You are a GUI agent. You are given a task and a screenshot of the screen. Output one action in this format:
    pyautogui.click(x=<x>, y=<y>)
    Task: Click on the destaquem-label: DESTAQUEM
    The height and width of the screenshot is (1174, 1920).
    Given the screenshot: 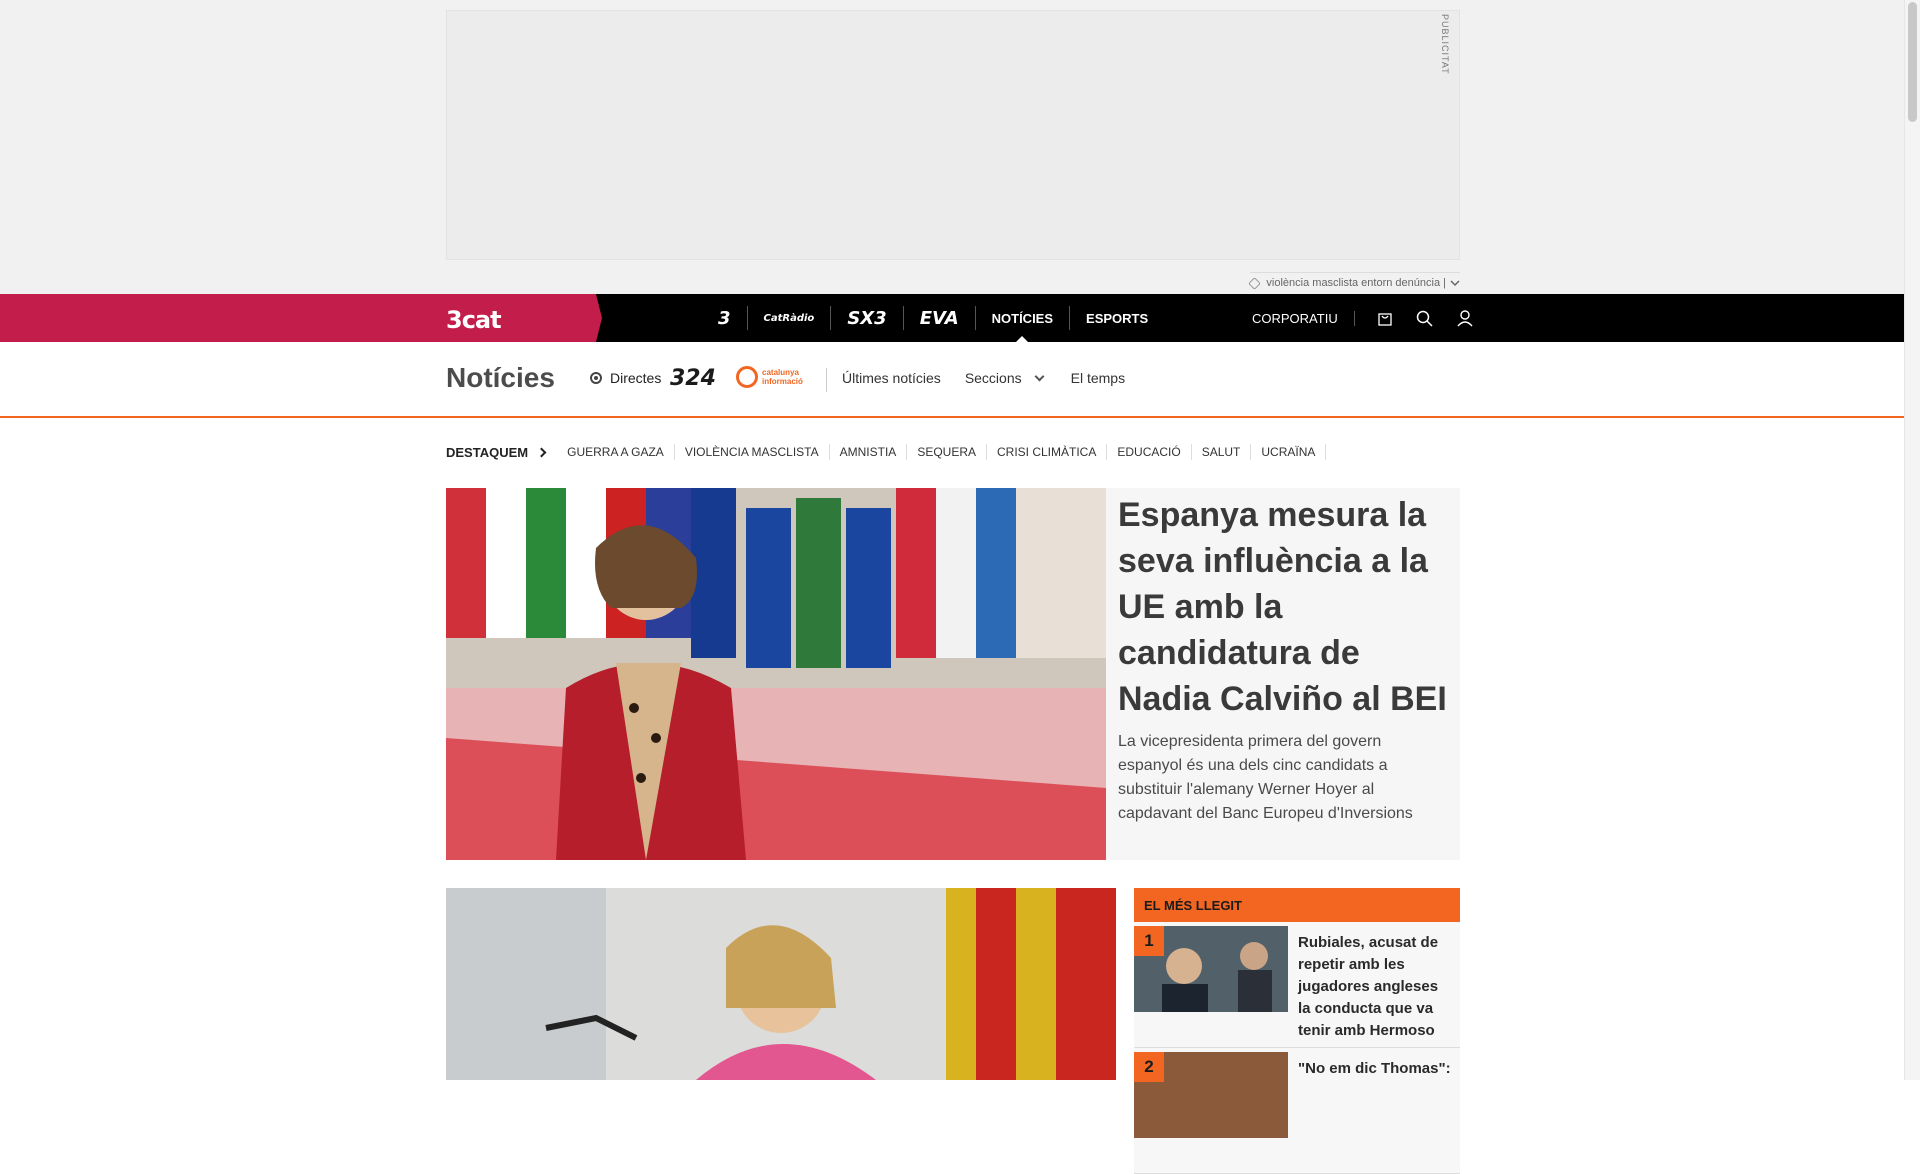 What is the action you would take?
    pyautogui.click(x=496, y=452)
    